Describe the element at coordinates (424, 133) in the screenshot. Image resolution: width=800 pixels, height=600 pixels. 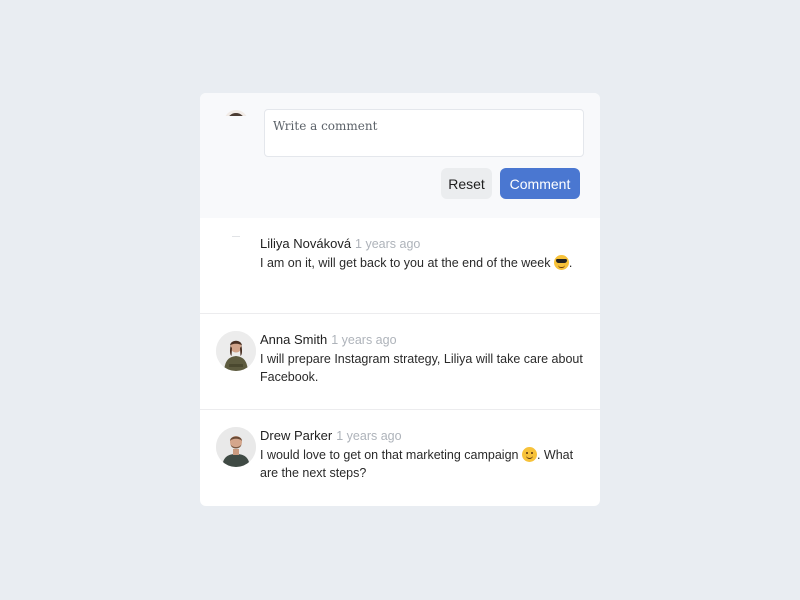
I see `comment-input` at that location.